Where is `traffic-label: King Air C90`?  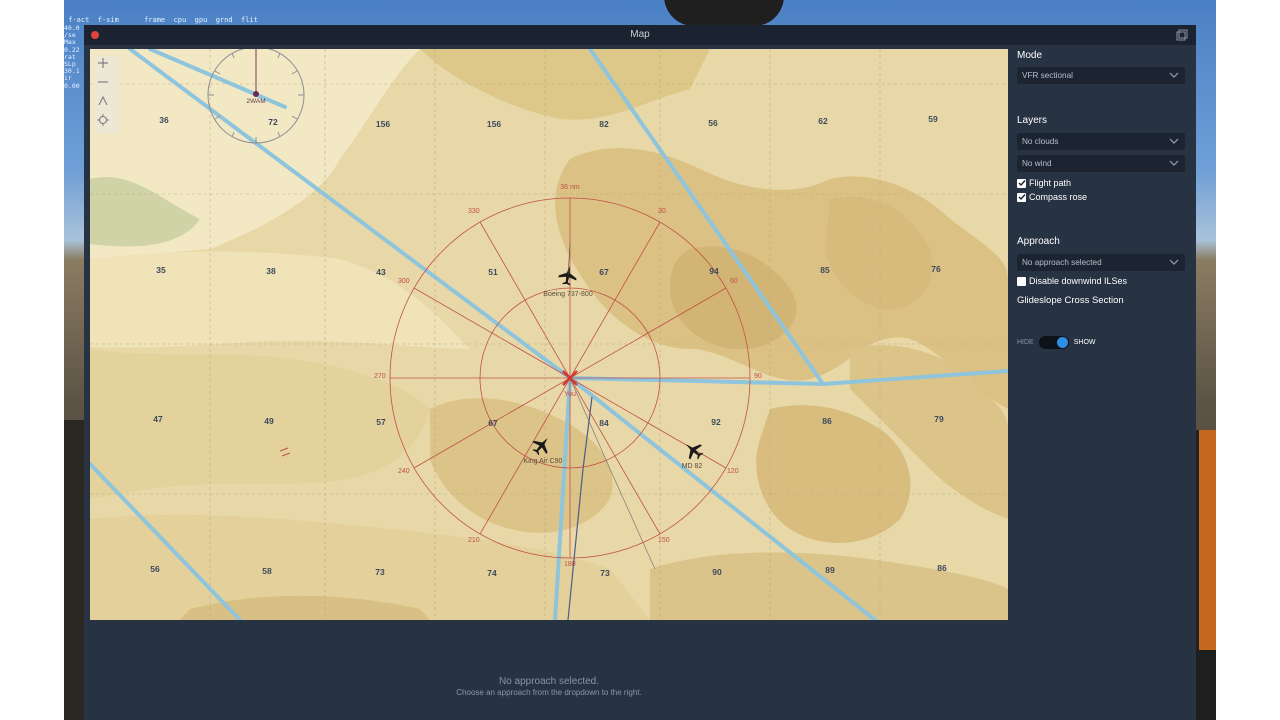 traffic-label: King Air C90 is located at coordinates (543, 461).